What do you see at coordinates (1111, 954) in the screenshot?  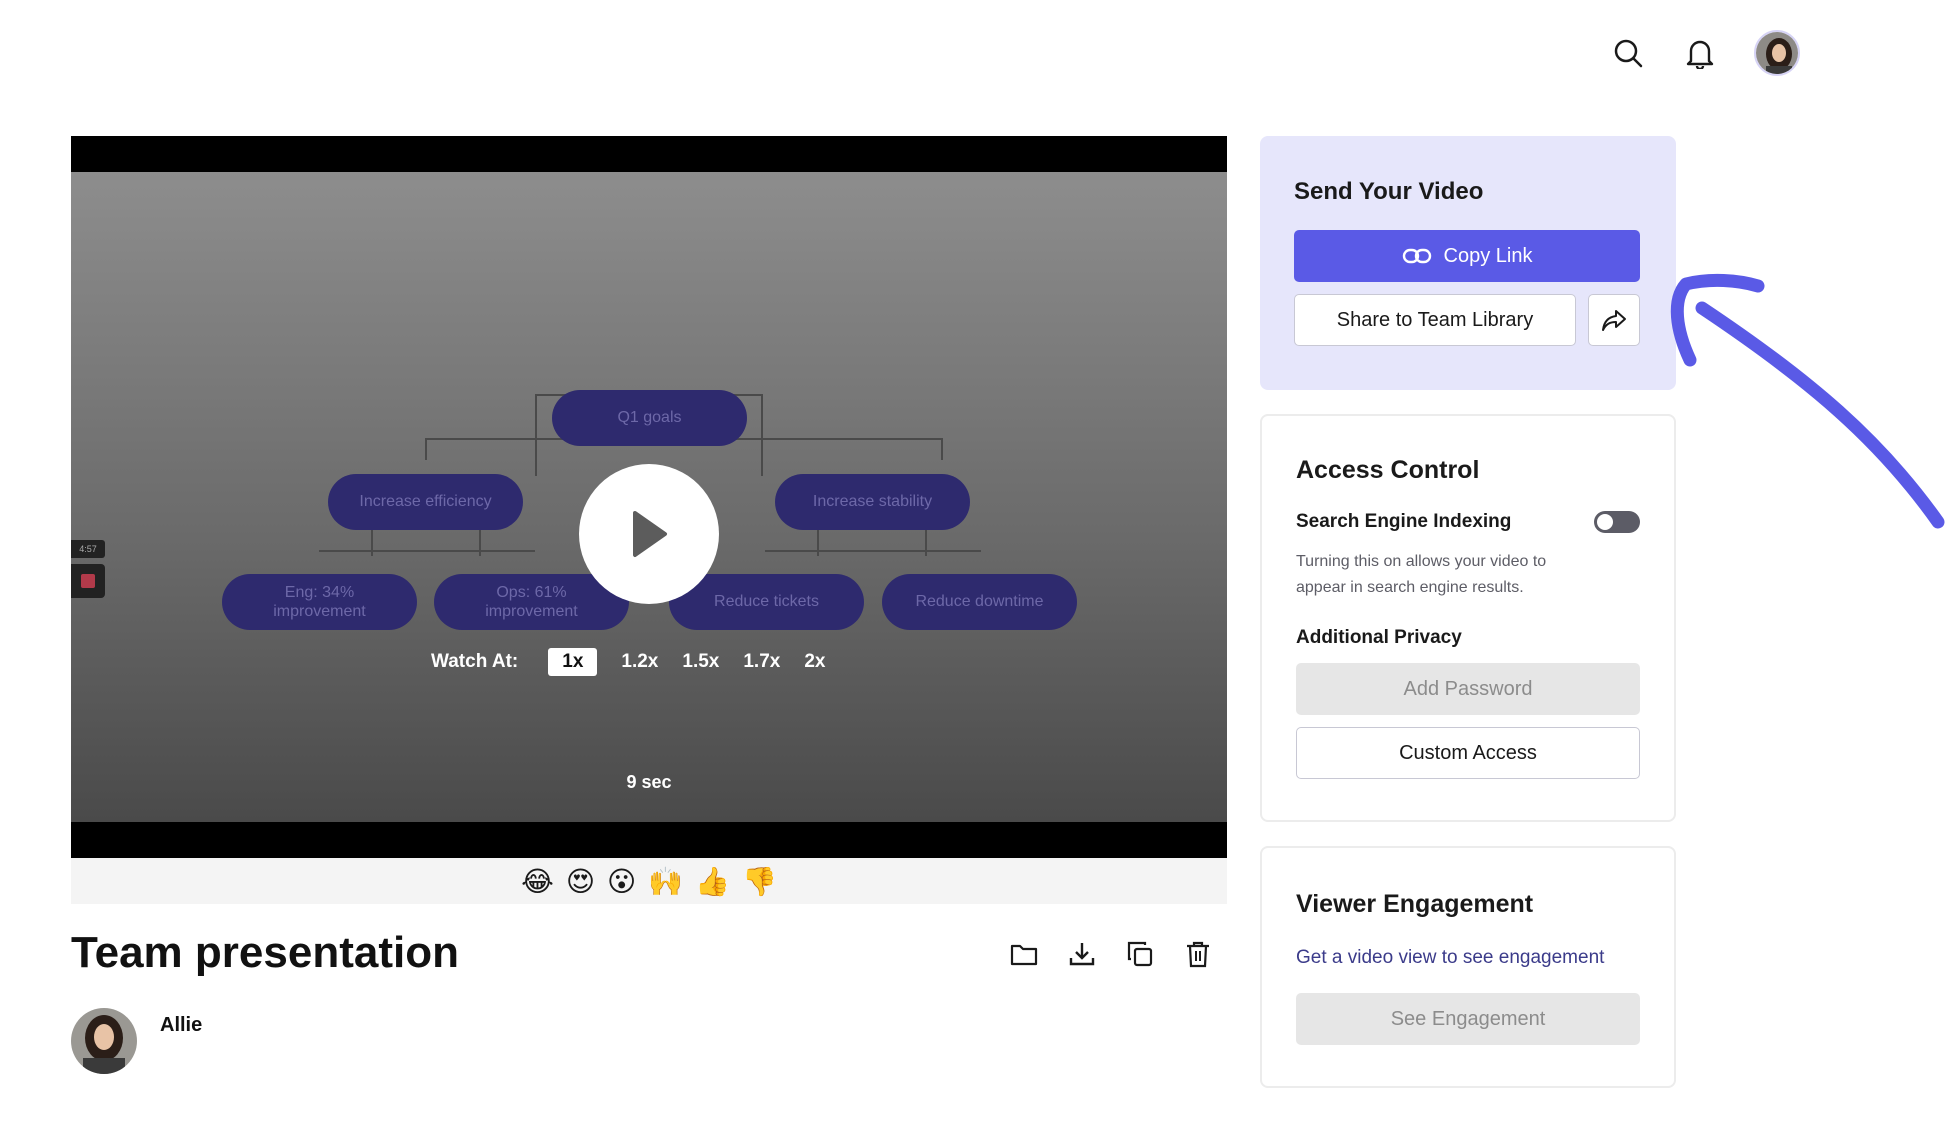 I see `video-actions` at bounding box center [1111, 954].